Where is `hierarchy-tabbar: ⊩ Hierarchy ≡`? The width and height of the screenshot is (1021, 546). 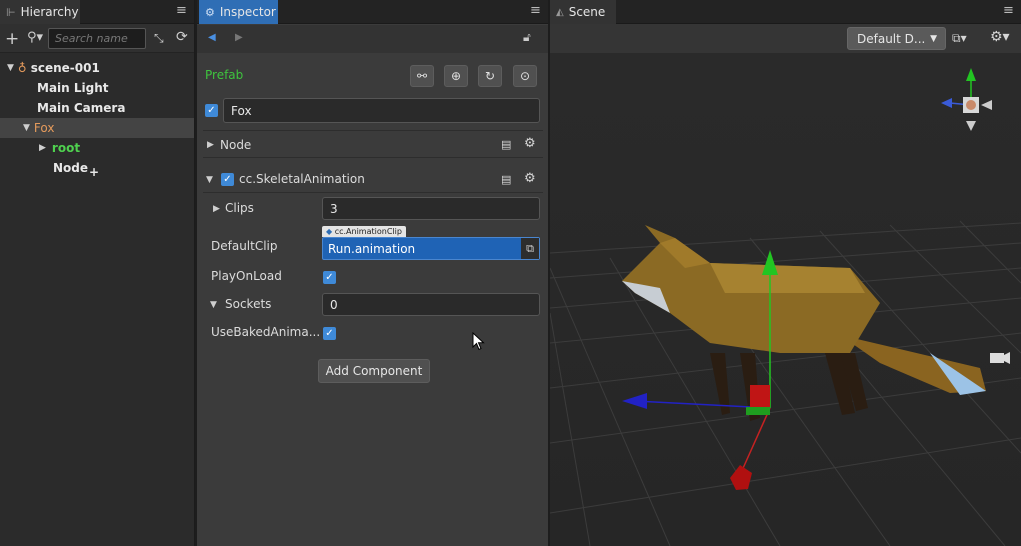
hierarchy-tabbar: ⊩ Hierarchy ≡ is located at coordinates (97, 12).